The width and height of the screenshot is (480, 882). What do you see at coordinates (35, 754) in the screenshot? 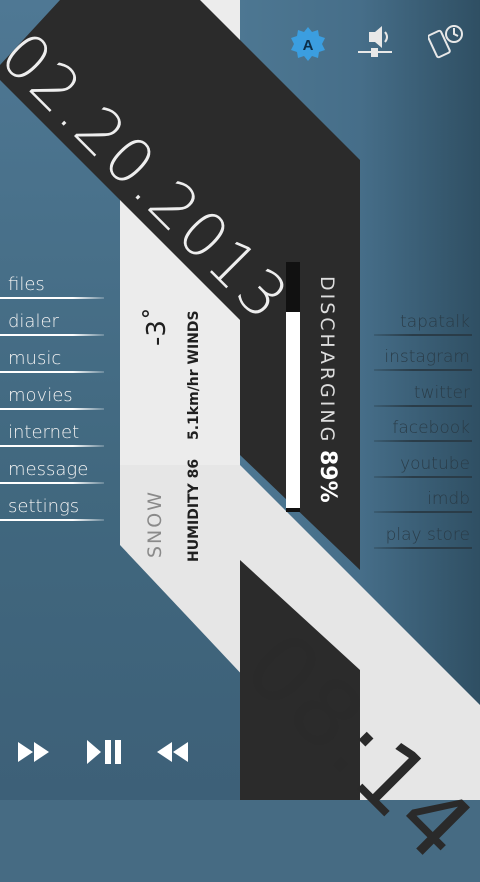
I see `fast-forward-icon` at bounding box center [35, 754].